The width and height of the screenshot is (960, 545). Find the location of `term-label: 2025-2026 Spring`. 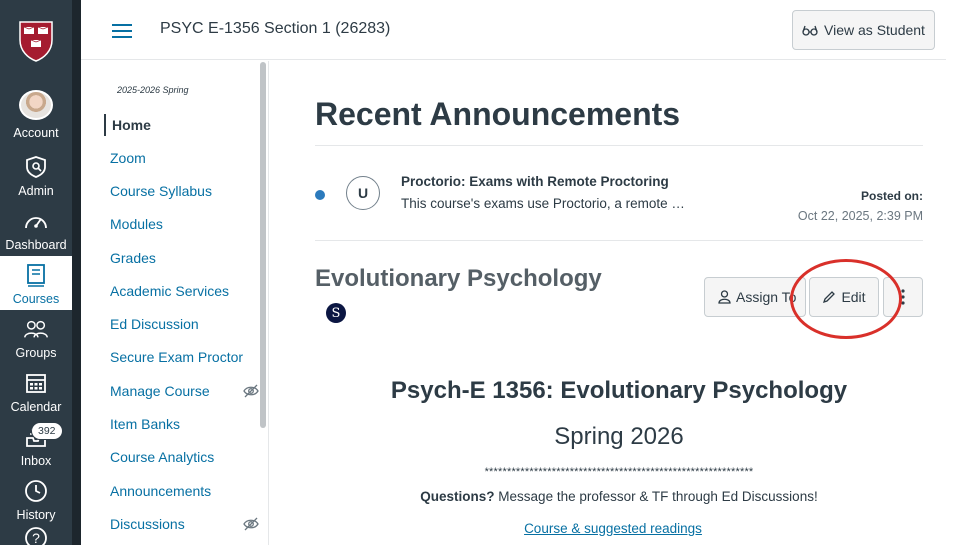

term-label: 2025-2026 Spring is located at coordinates (153, 90).